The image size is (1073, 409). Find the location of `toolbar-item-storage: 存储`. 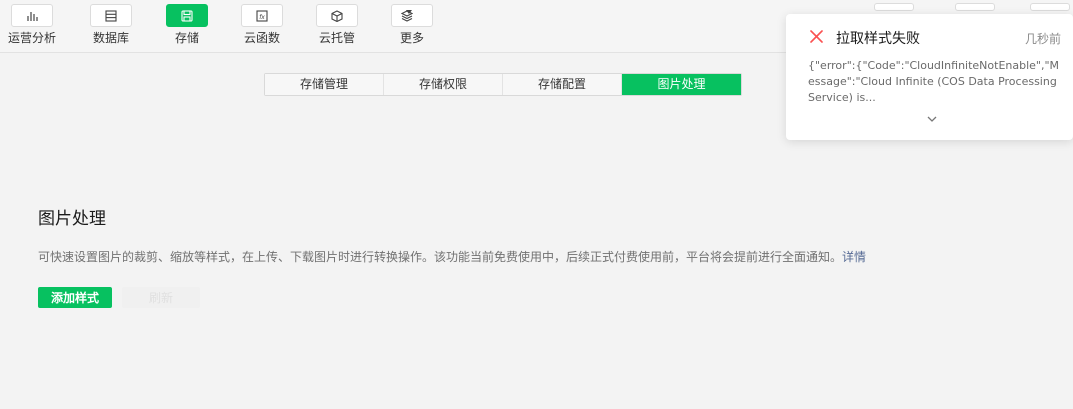

toolbar-item-storage: 存储 is located at coordinates (187, 24).